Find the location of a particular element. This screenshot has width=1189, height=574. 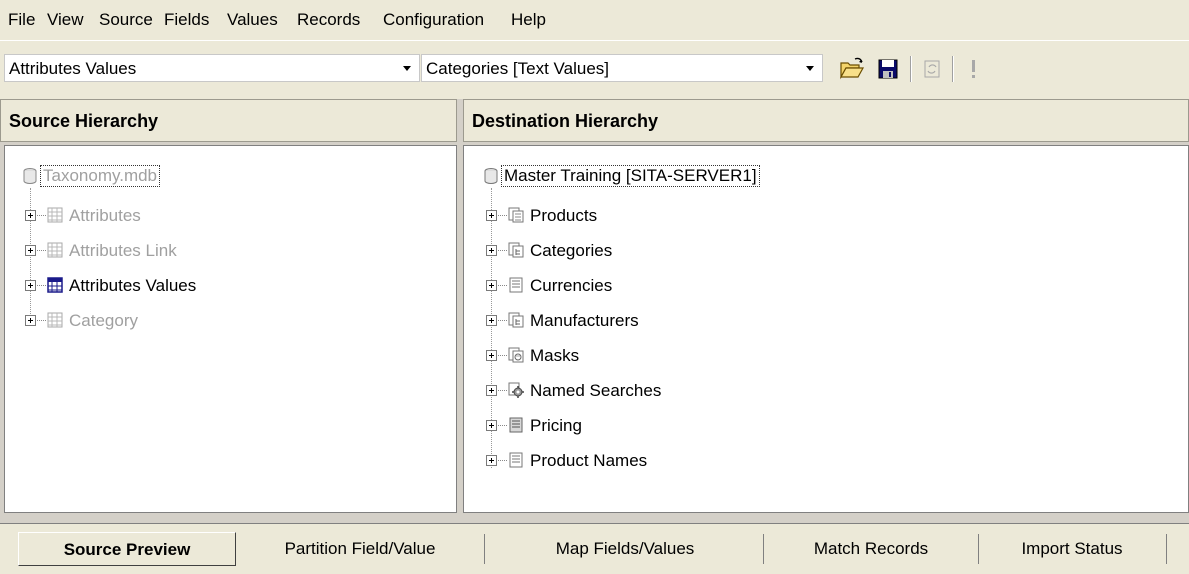

destination-root-label: Master Training [SITA-SERVER1] is located at coordinates (630, 176).